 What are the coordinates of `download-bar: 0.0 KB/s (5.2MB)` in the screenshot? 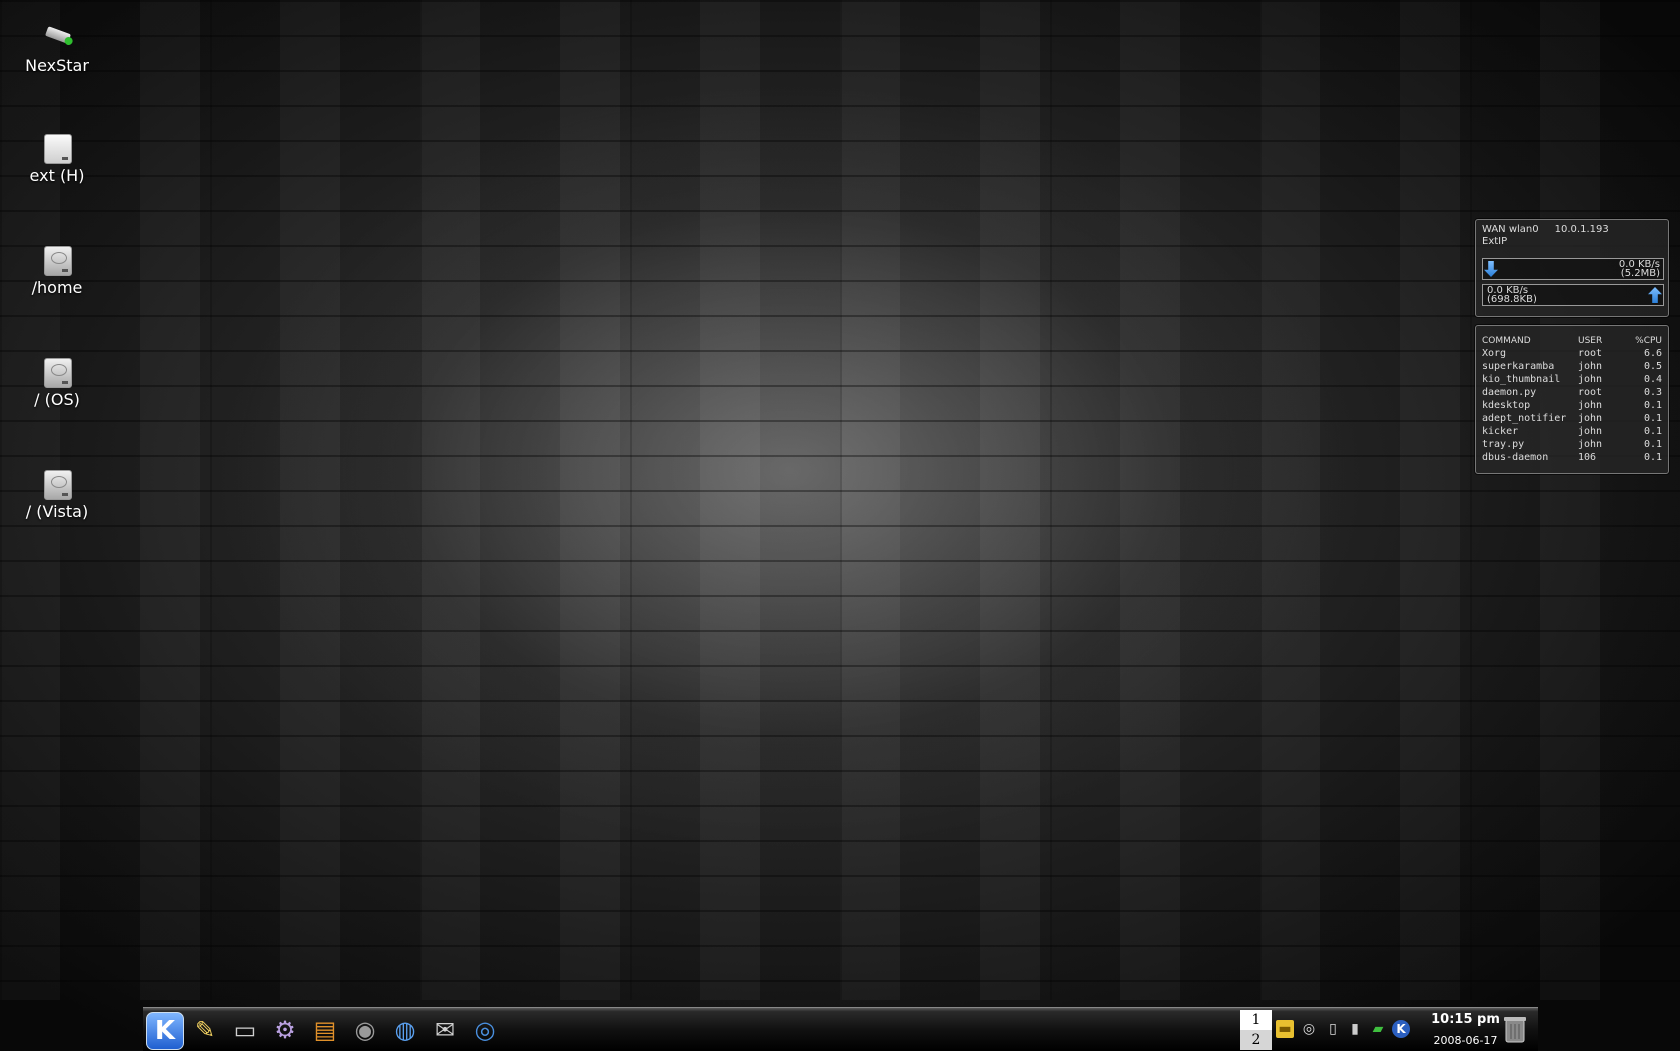 It's located at (1573, 269).